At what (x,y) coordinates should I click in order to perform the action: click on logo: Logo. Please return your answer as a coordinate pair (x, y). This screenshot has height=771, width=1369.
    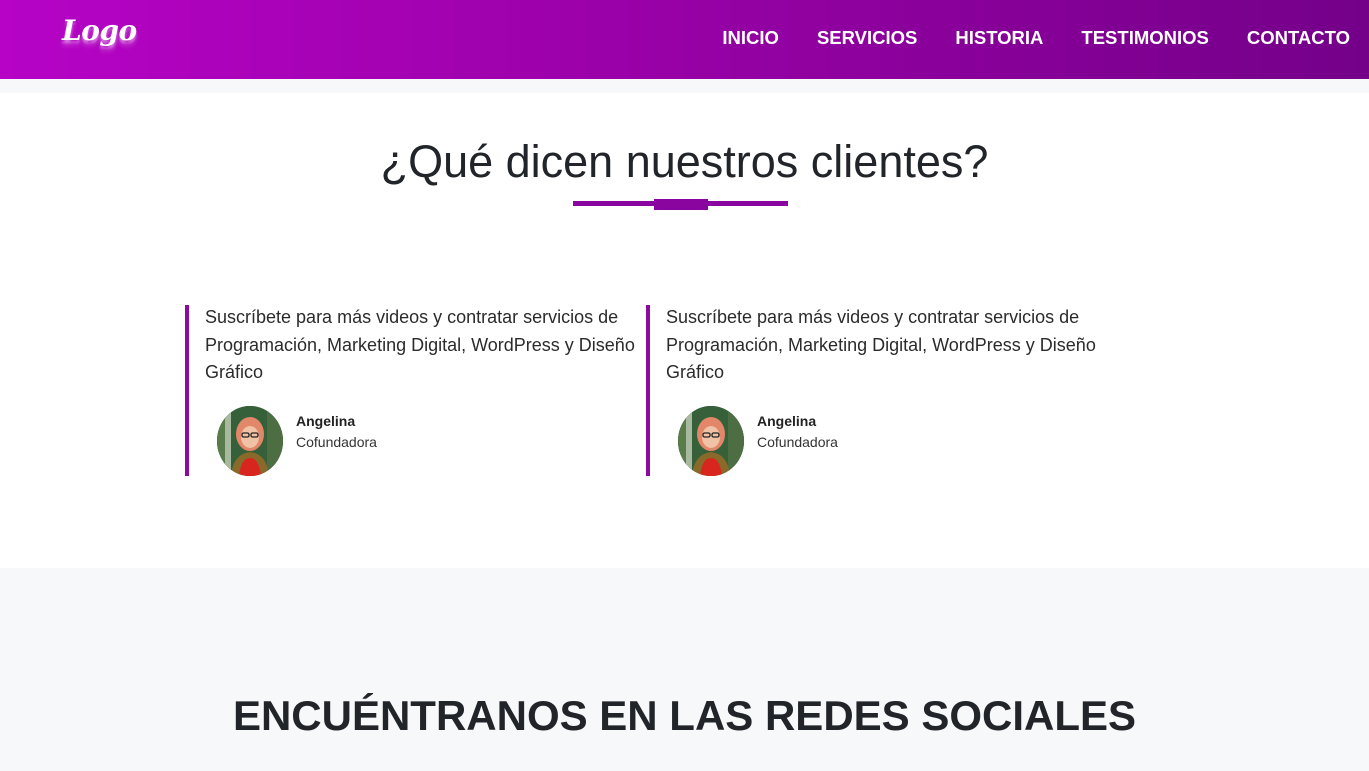
    Looking at the image, I should click on (99, 30).